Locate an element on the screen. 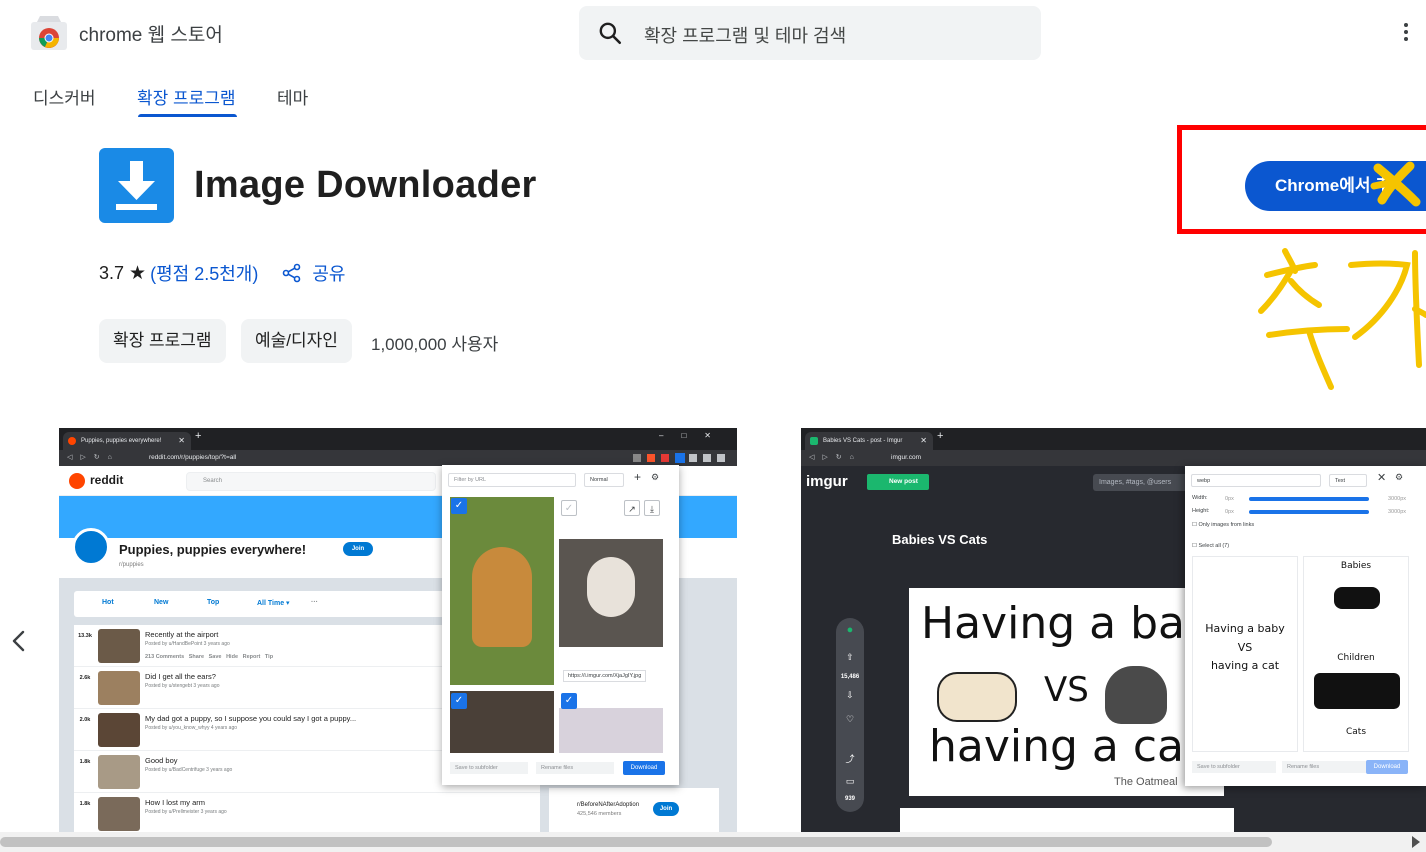 This screenshot has width=1426, height=852. browser-tabbar: Puppies, puppies everywhere! ✕ + –□✕ is located at coordinates (398, 439).